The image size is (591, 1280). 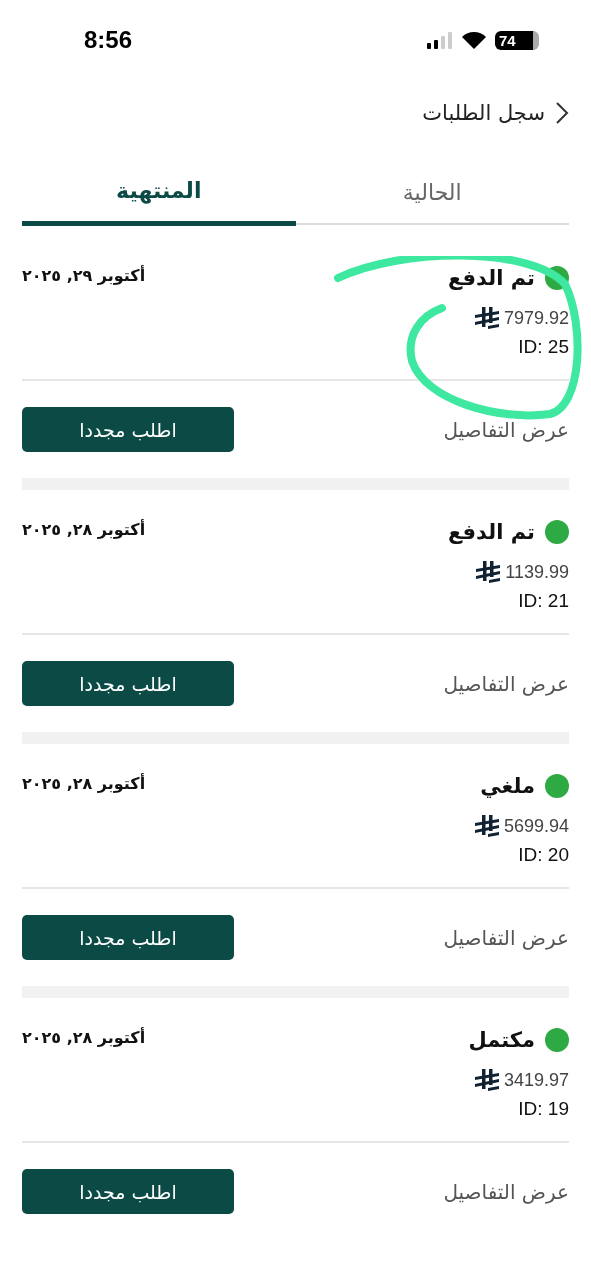 I want to click on order-status: ملغي, so click(x=507, y=786).